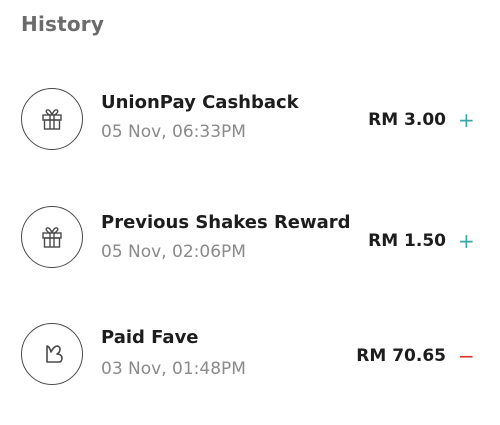 The height and width of the screenshot is (425, 500). Describe the element at coordinates (173, 252) in the screenshot. I see `item-date: 05 Nov, 02:06PM` at that location.